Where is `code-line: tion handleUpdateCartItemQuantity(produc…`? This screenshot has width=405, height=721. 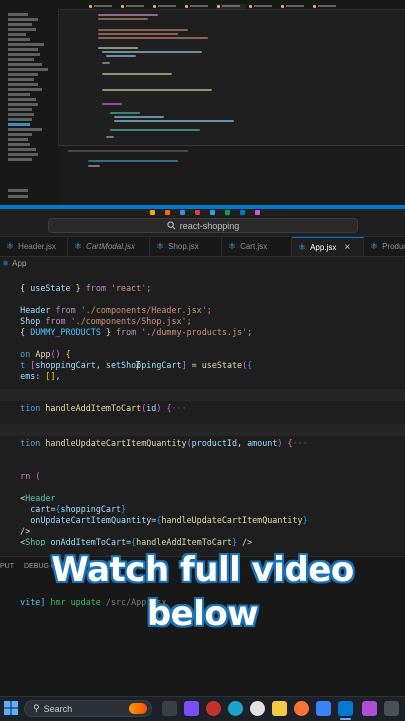
code-line: tion handleUpdateCartItemQuantity(produc… is located at coordinates (164, 443).